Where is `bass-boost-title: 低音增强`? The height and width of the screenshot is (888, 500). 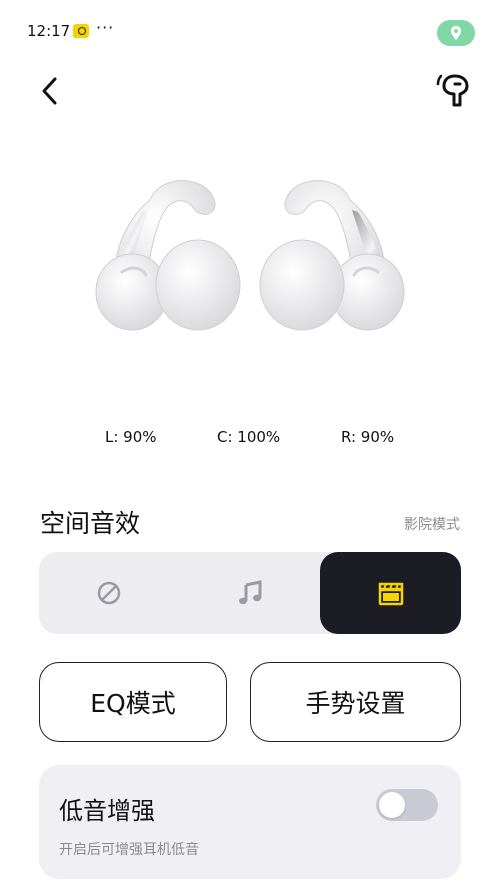
bass-boost-title: 低音增强 is located at coordinates (107, 811).